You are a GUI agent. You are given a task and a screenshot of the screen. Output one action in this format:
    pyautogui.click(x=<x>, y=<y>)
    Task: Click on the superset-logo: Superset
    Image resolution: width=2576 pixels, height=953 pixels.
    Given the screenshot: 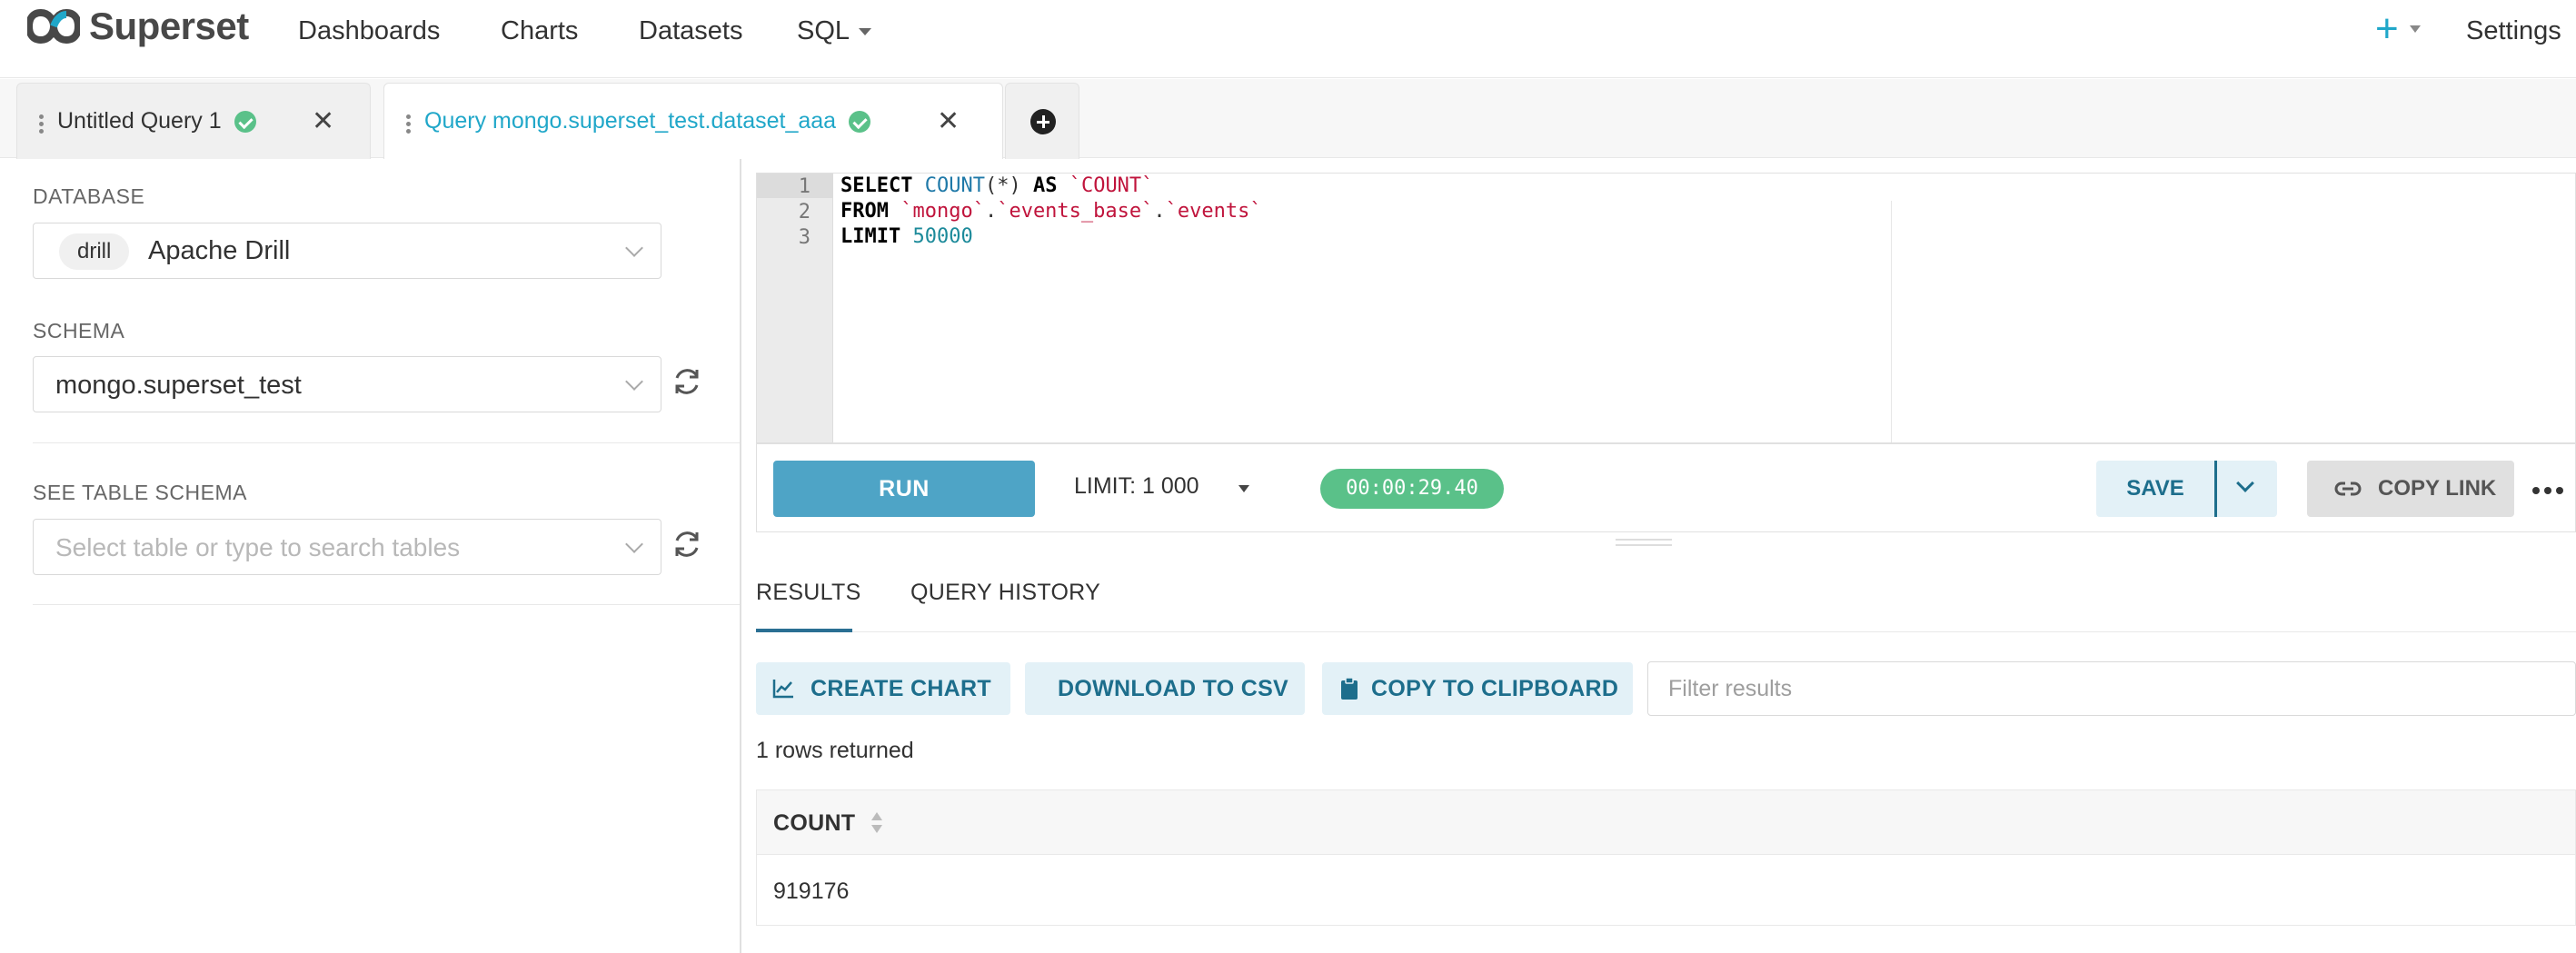 What is the action you would take?
    pyautogui.click(x=138, y=26)
    